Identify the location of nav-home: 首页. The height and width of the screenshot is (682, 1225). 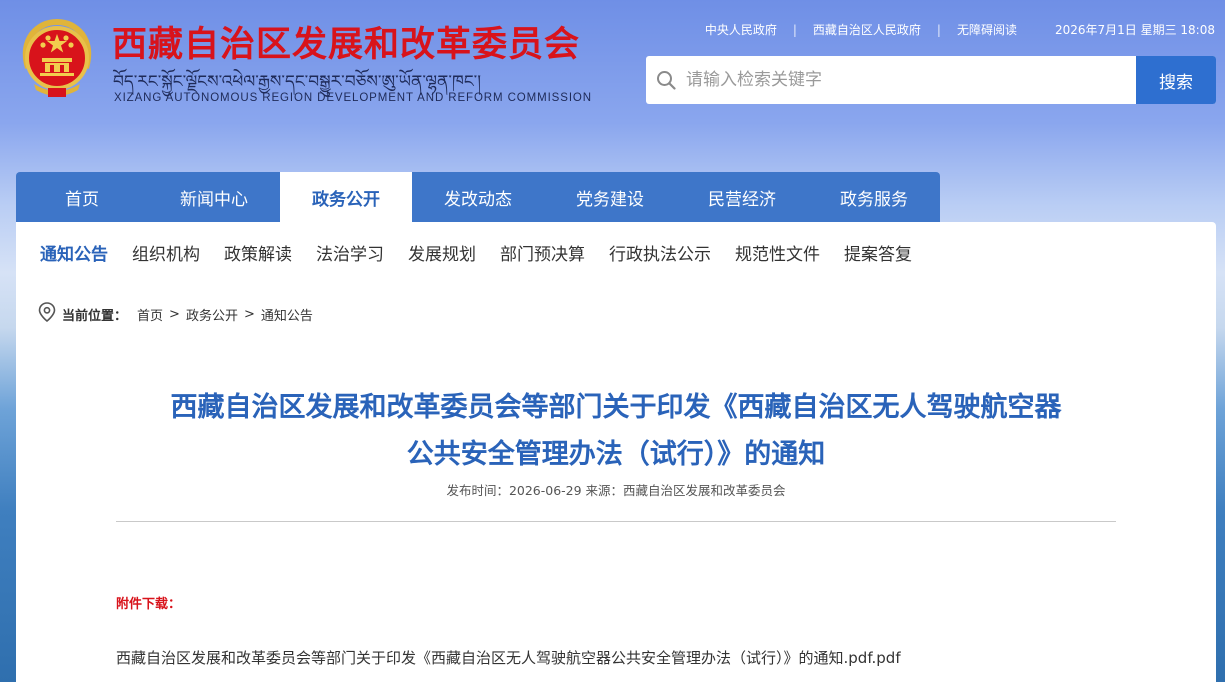
(82, 197).